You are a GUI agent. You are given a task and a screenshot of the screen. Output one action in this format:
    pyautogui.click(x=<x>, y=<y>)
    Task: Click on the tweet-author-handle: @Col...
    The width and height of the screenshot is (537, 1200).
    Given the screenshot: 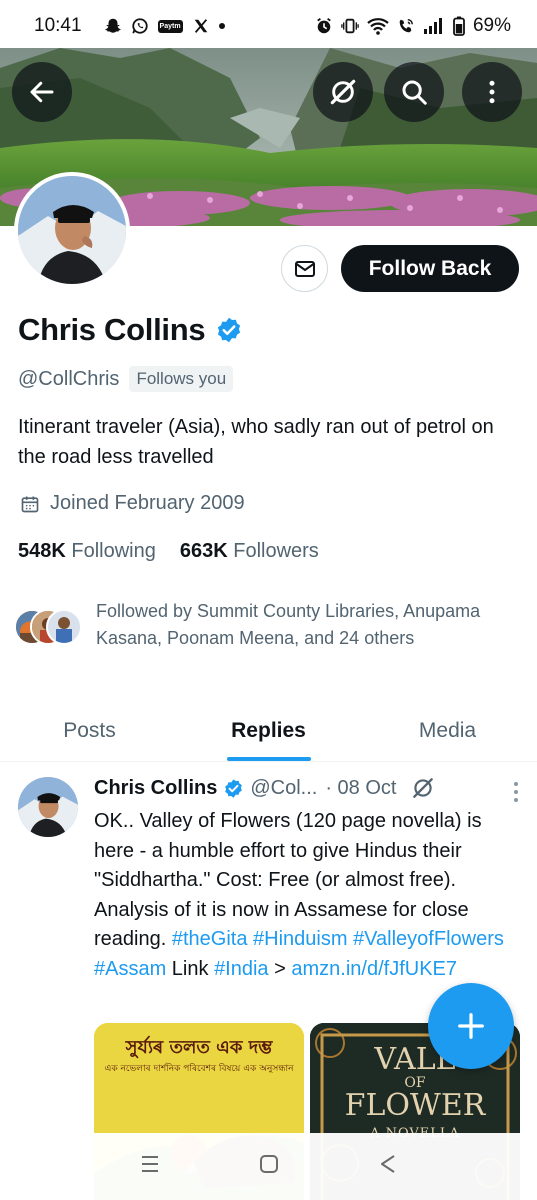 What is the action you would take?
    pyautogui.click(x=283, y=788)
    